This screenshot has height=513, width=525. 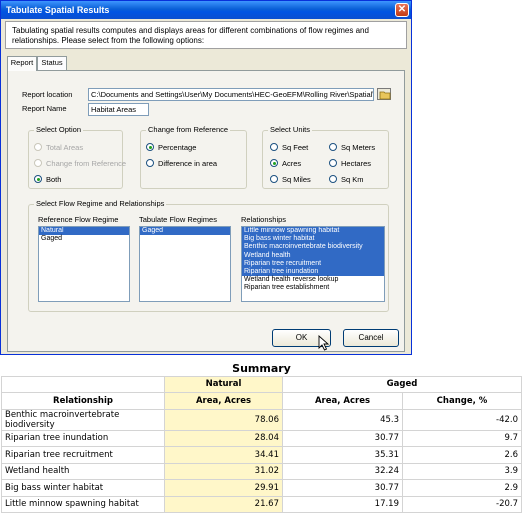 I want to click on tabulate-flow-regimes-list: Gaged, so click(x=185, y=264).